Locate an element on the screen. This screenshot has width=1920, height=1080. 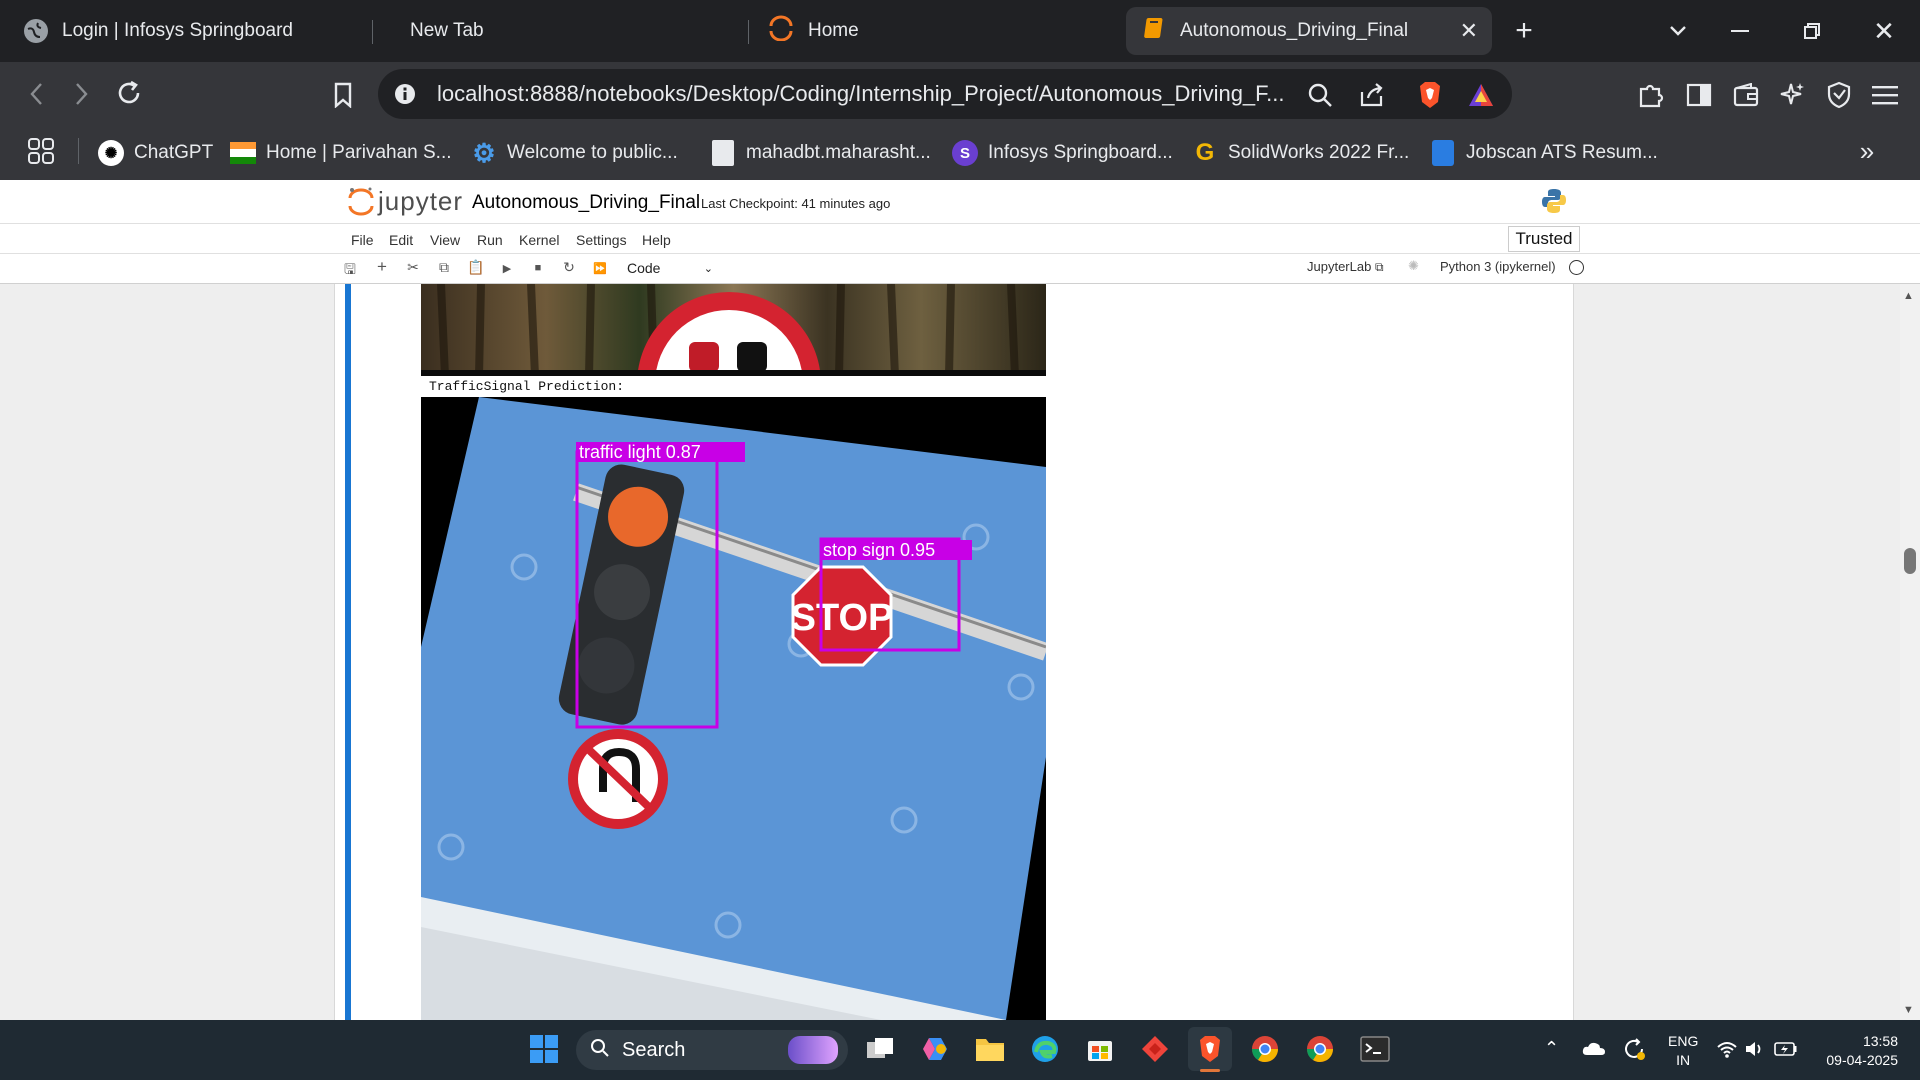
bookmark-icon is located at coordinates (343, 95).